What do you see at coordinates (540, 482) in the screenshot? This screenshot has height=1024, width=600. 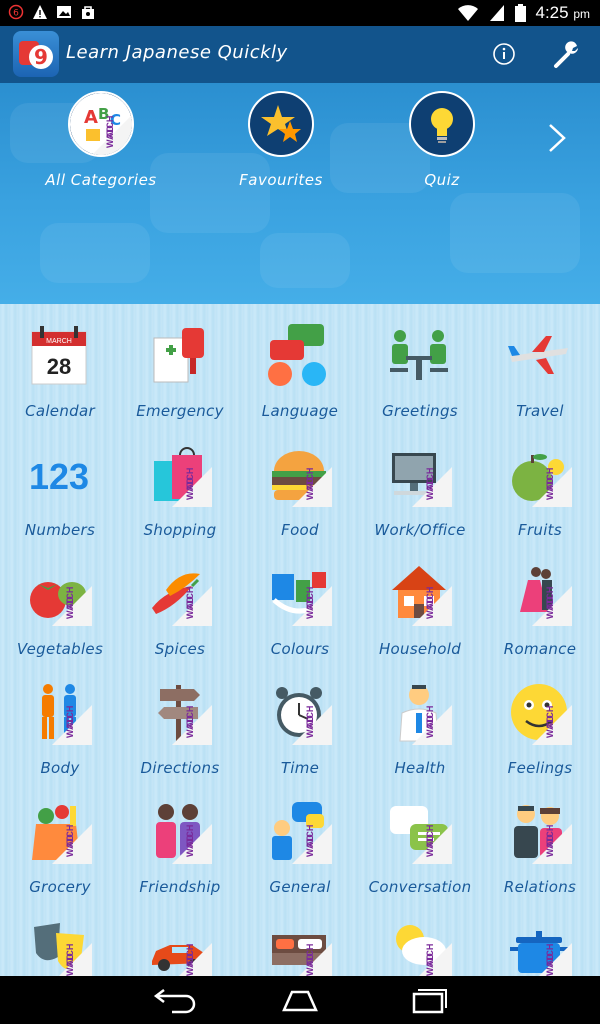 I see `category-fruits: WATCH AD Fruits` at bounding box center [540, 482].